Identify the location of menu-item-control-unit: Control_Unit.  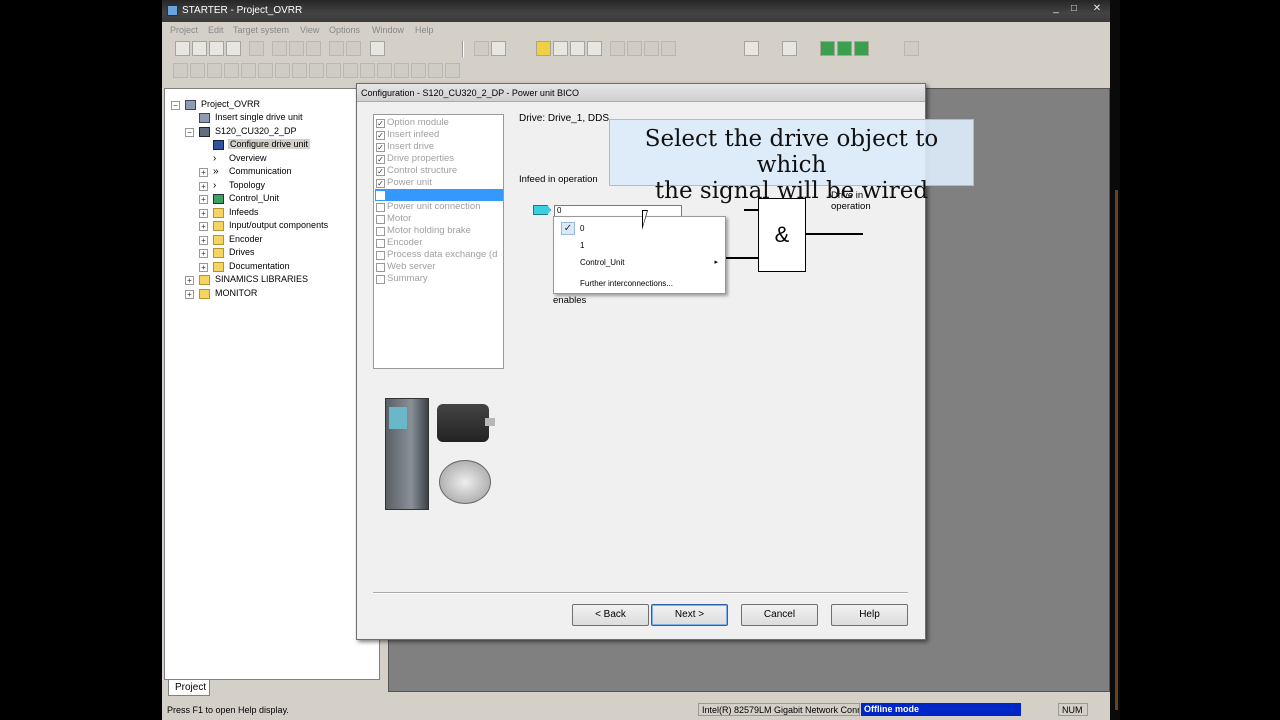
(602, 262).